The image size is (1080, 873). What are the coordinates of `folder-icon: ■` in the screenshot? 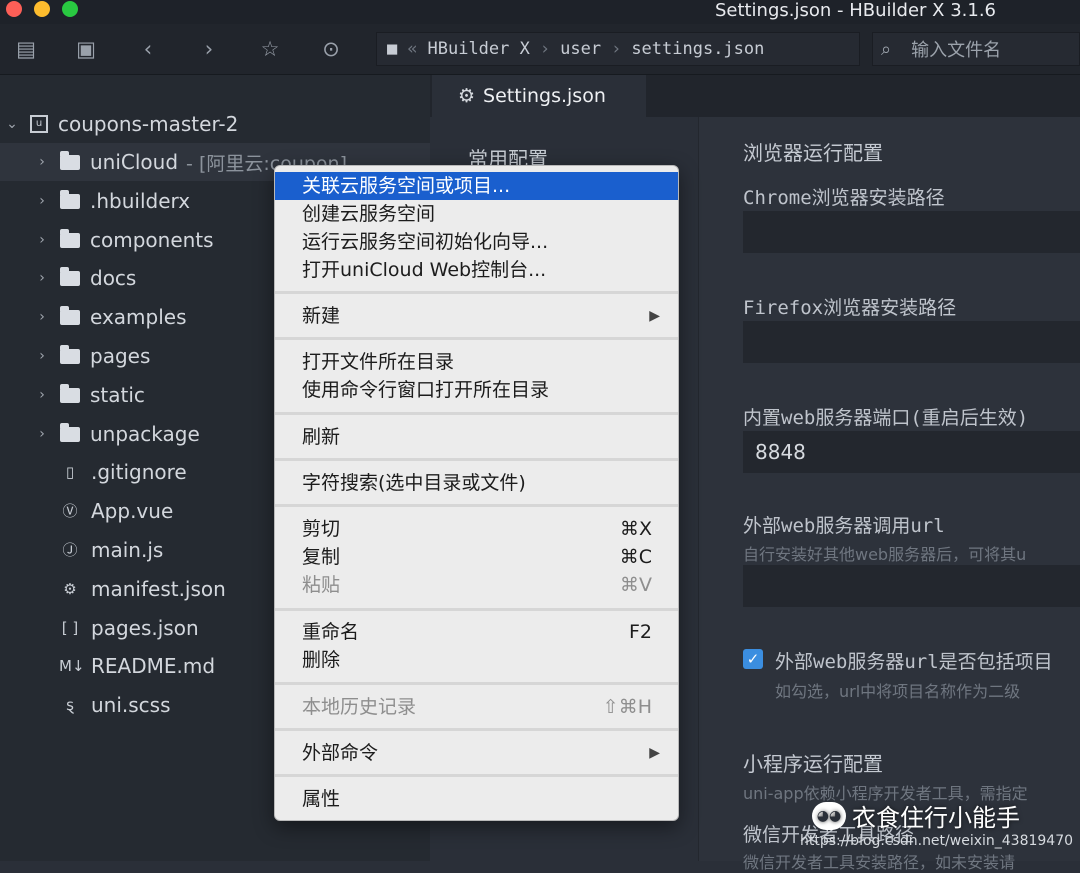 It's located at (392, 49).